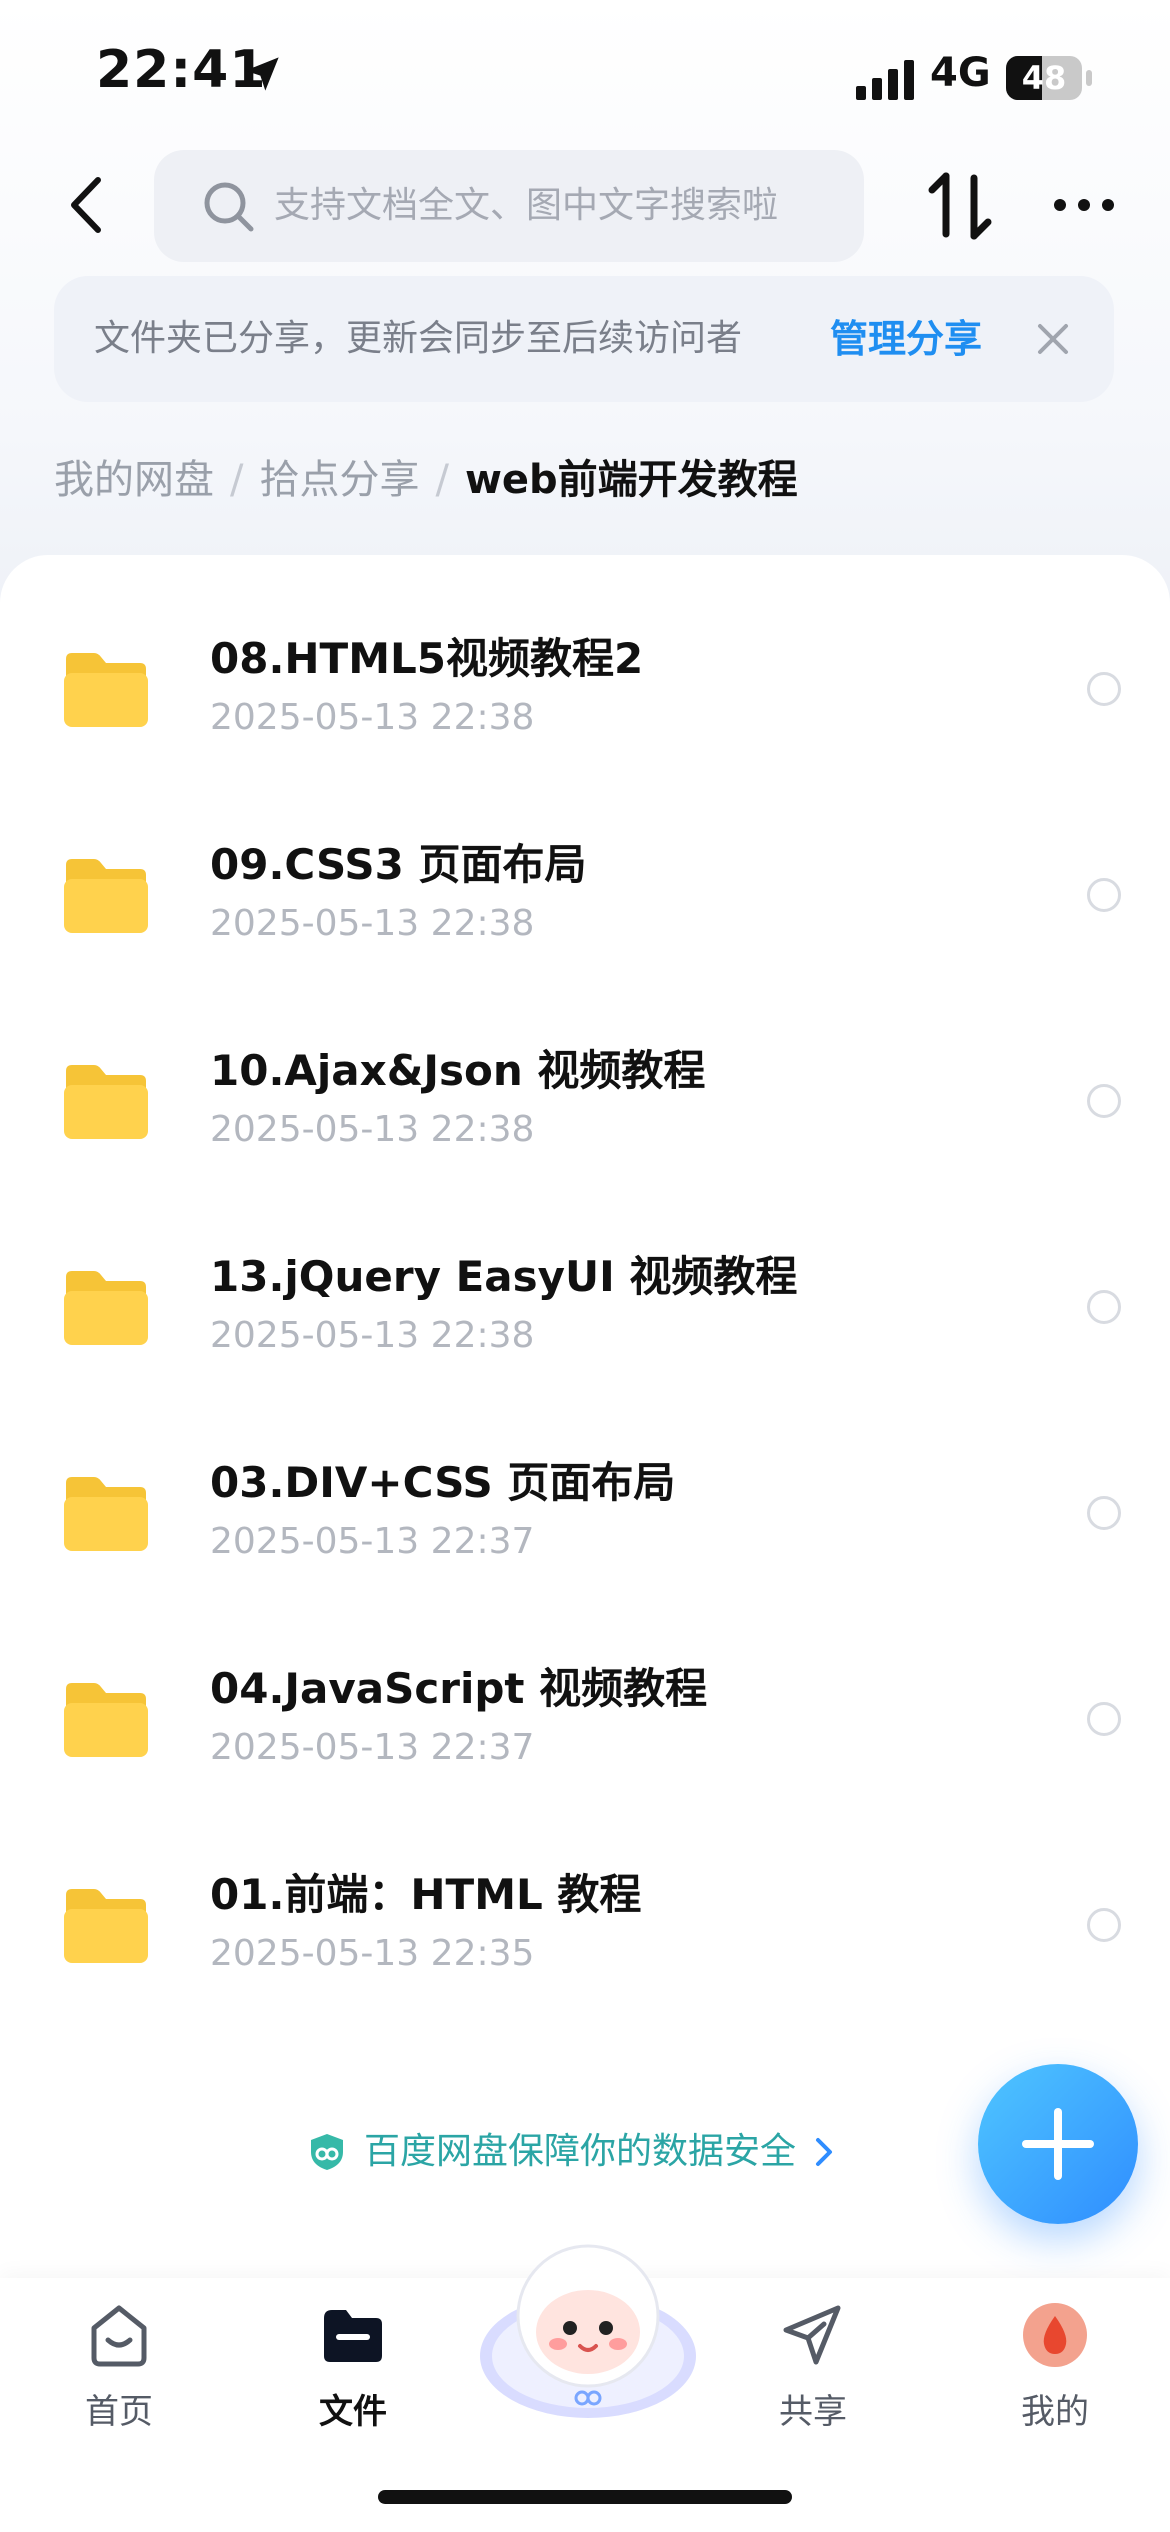  What do you see at coordinates (585, 688) in the screenshot?
I see `file-row: 08.HTML5视频教程2 2025-05-13 22:38` at bounding box center [585, 688].